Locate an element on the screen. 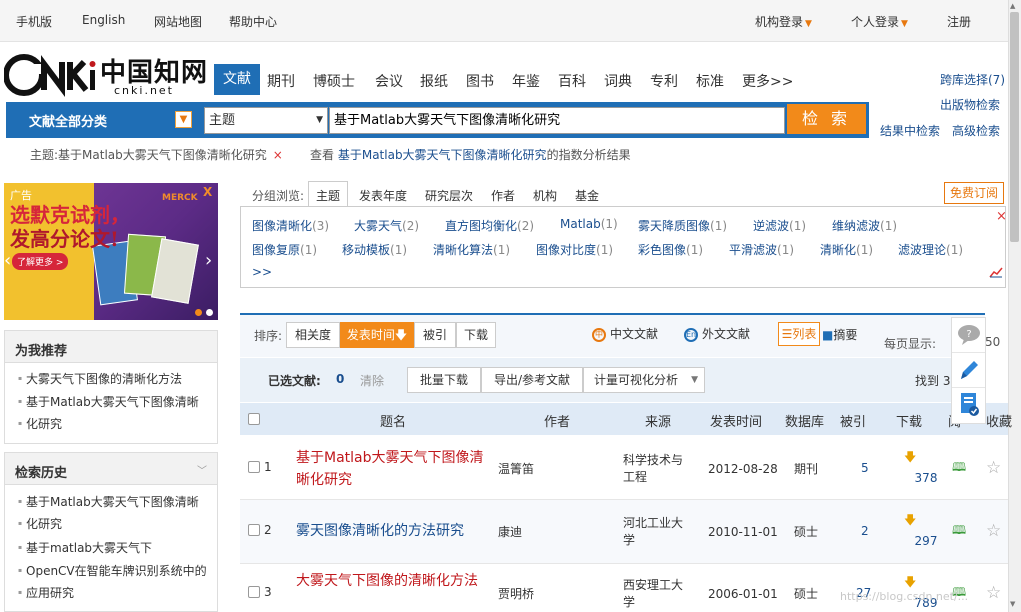  topic-tag: 图像清晰化(3) is located at coordinates (290, 225).